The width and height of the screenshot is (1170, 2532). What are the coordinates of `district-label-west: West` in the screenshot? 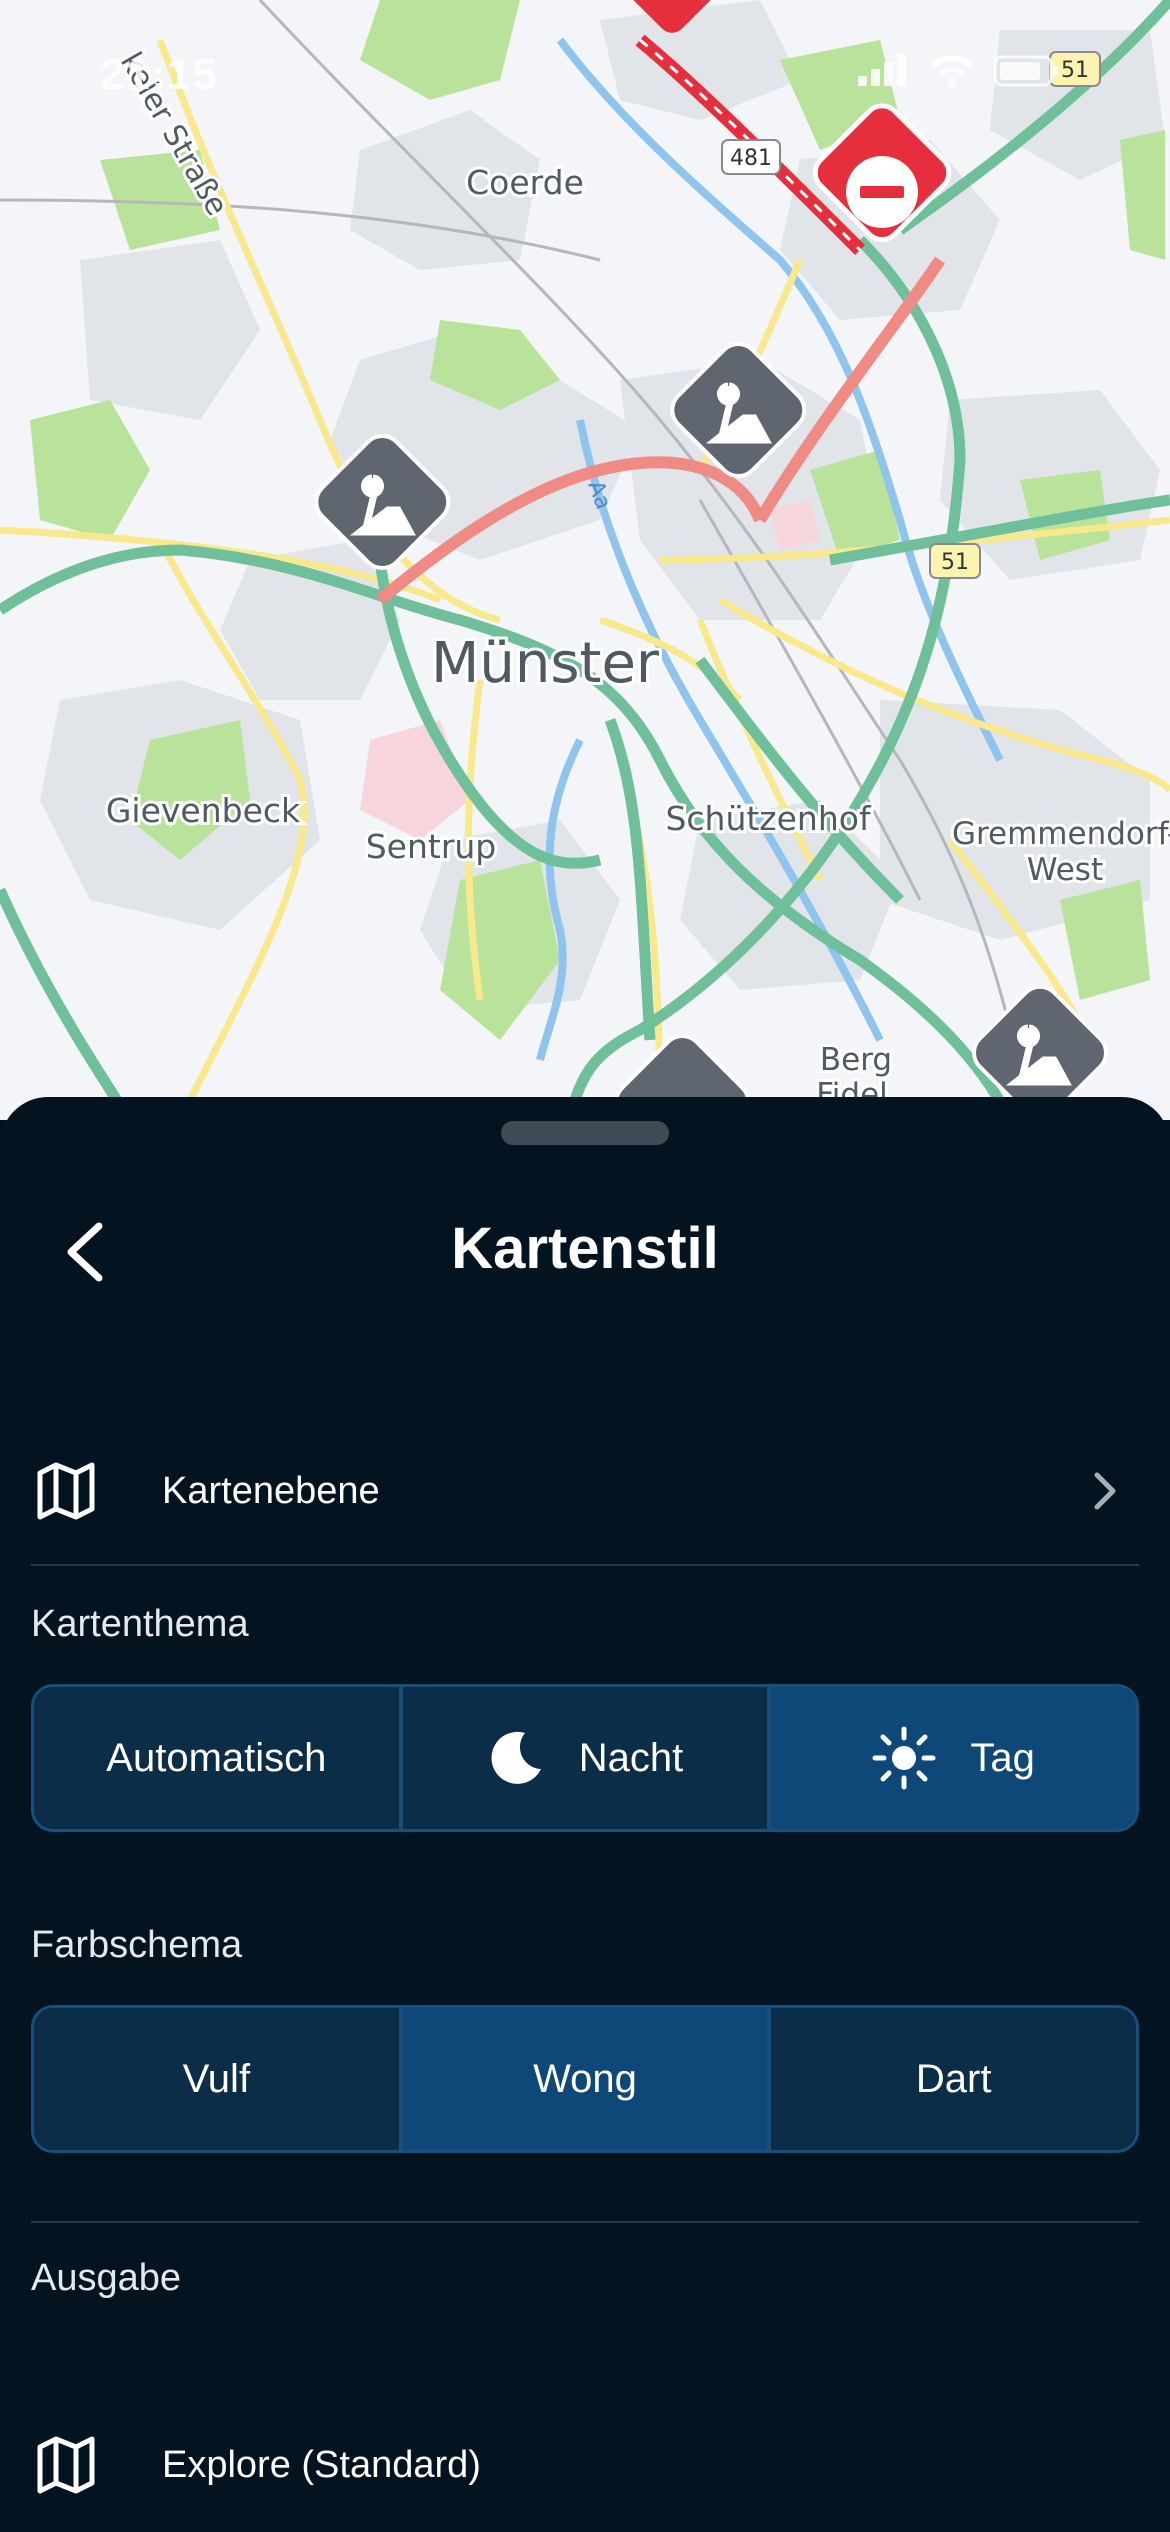 It's located at (1065, 870).